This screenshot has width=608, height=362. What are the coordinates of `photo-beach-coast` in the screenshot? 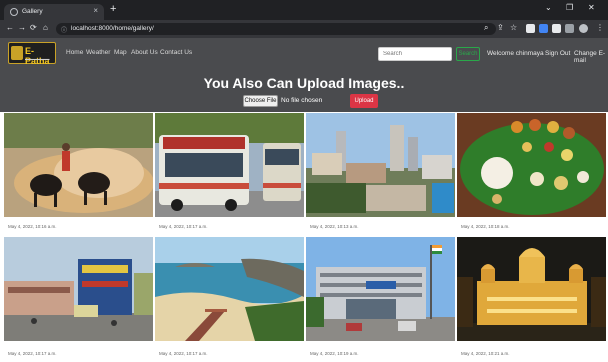 It's located at (229, 289).